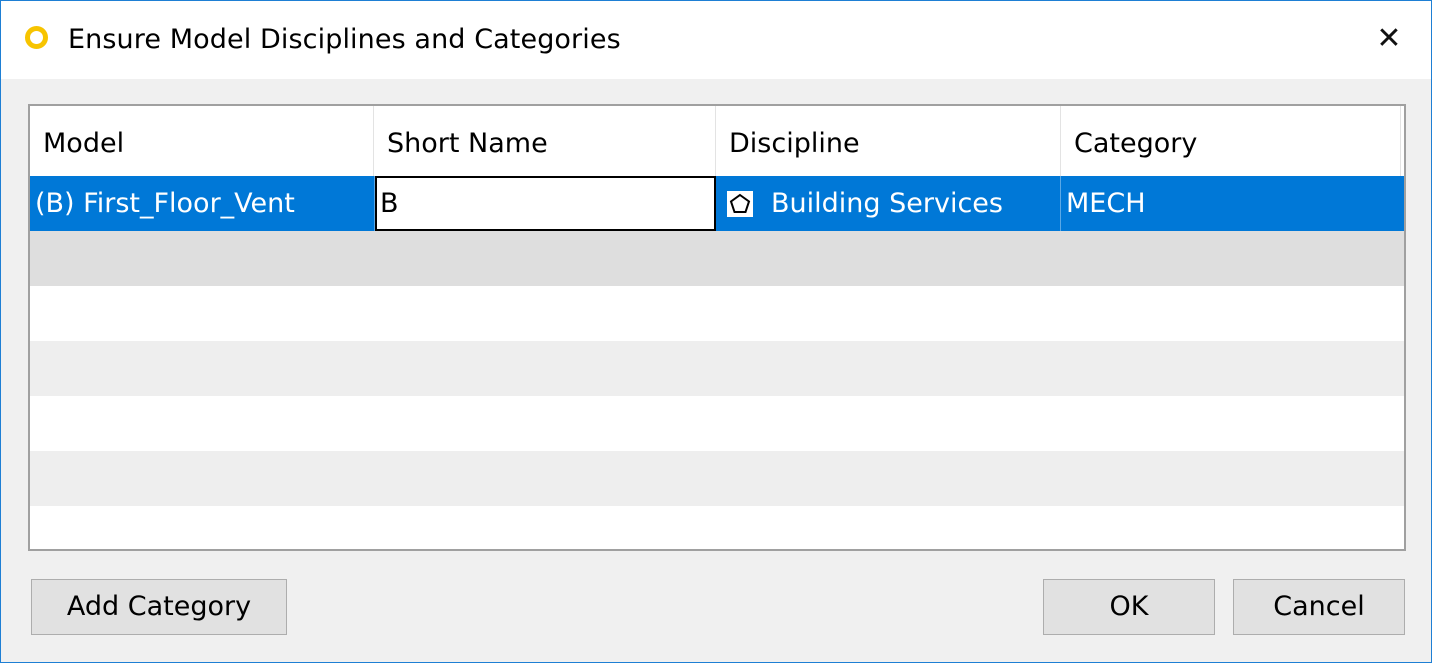  I want to click on ok-button: OK, so click(1129, 607).